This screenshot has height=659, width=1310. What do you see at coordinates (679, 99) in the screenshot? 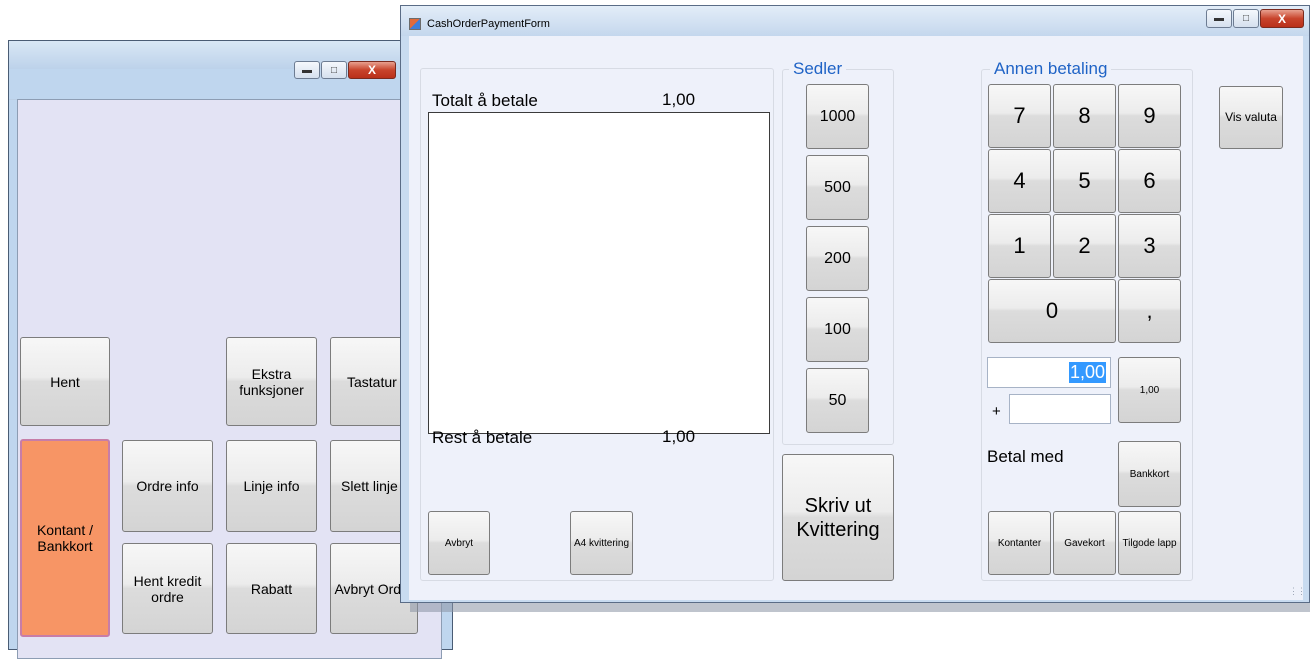
I see `total-value: 1,00` at bounding box center [679, 99].